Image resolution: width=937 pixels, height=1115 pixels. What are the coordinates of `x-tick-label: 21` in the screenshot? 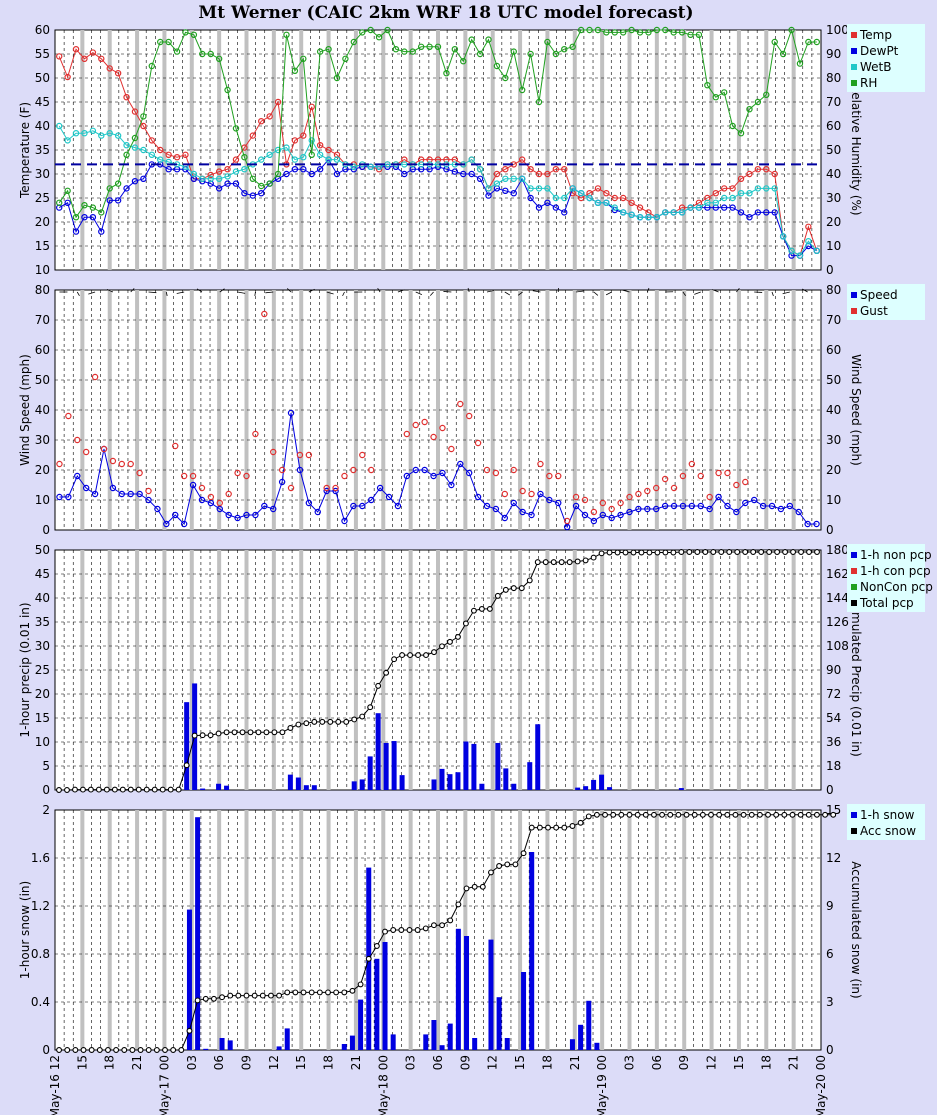 It's located at (575, 1062).